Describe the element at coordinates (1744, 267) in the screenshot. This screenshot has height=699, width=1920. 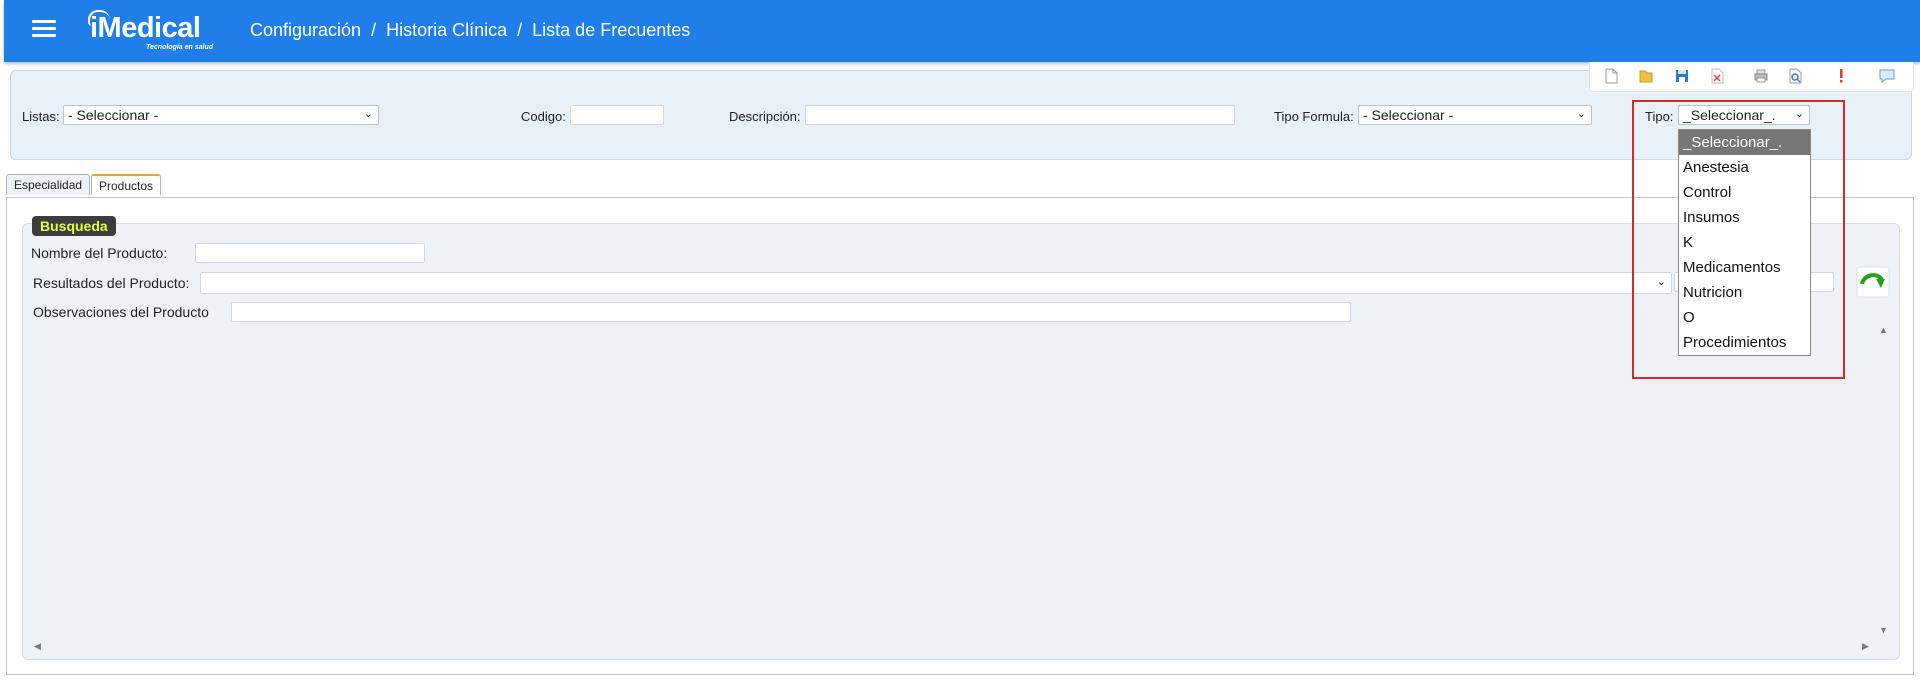
I see `tipo-option: Medicamentos` at that location.